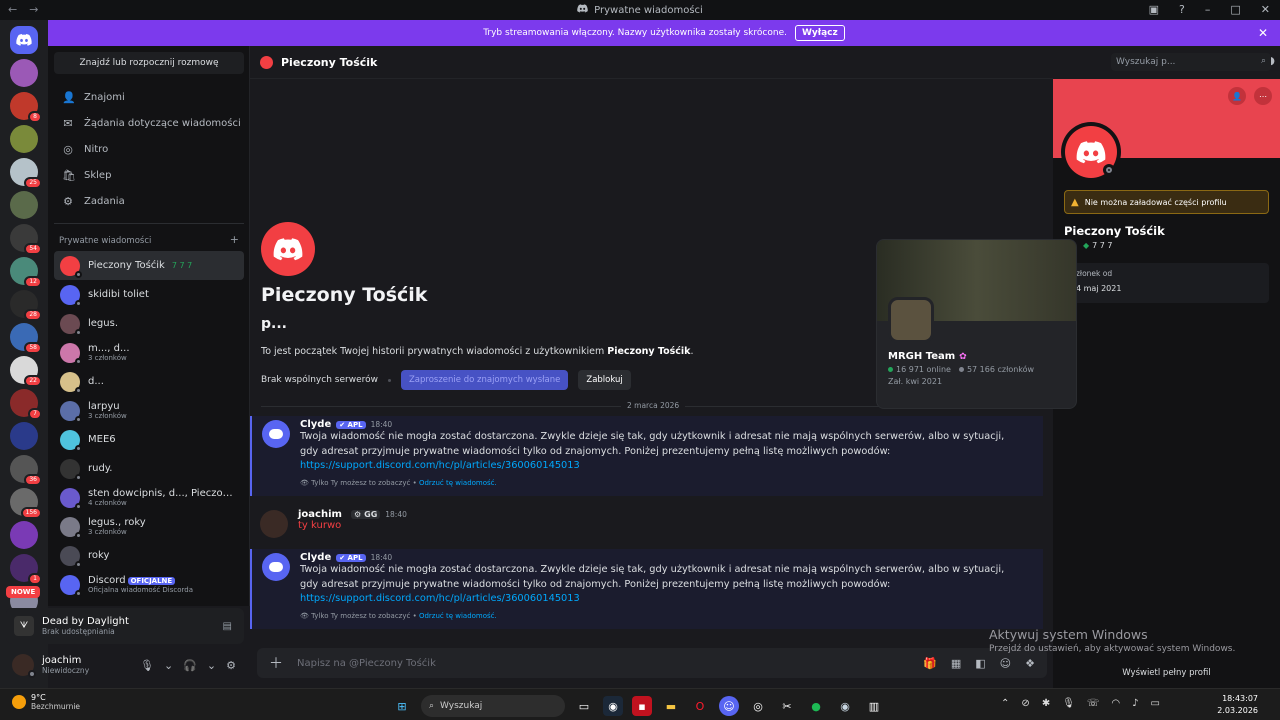 This screenshot has width=1280, height=720. Describe the element at coordinates (26, 239) in the screenshot. I see `server-icon: 54` at that location.